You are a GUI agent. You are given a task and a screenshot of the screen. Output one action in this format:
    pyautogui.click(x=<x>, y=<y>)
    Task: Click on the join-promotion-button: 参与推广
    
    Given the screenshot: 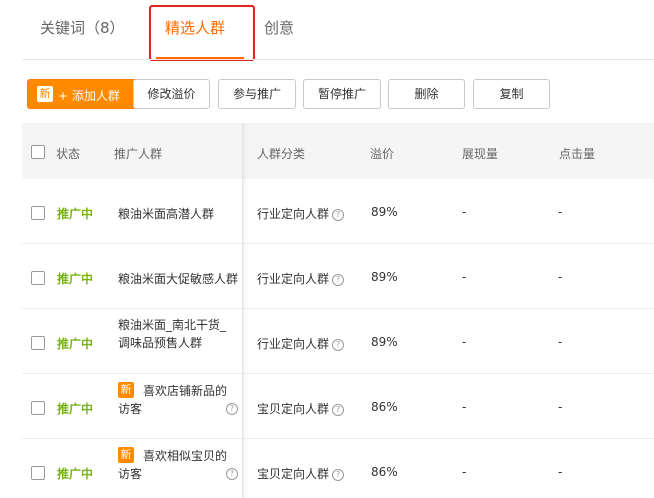 What is the action you would take?
    pyautogui.click(x=257, y=94)
    